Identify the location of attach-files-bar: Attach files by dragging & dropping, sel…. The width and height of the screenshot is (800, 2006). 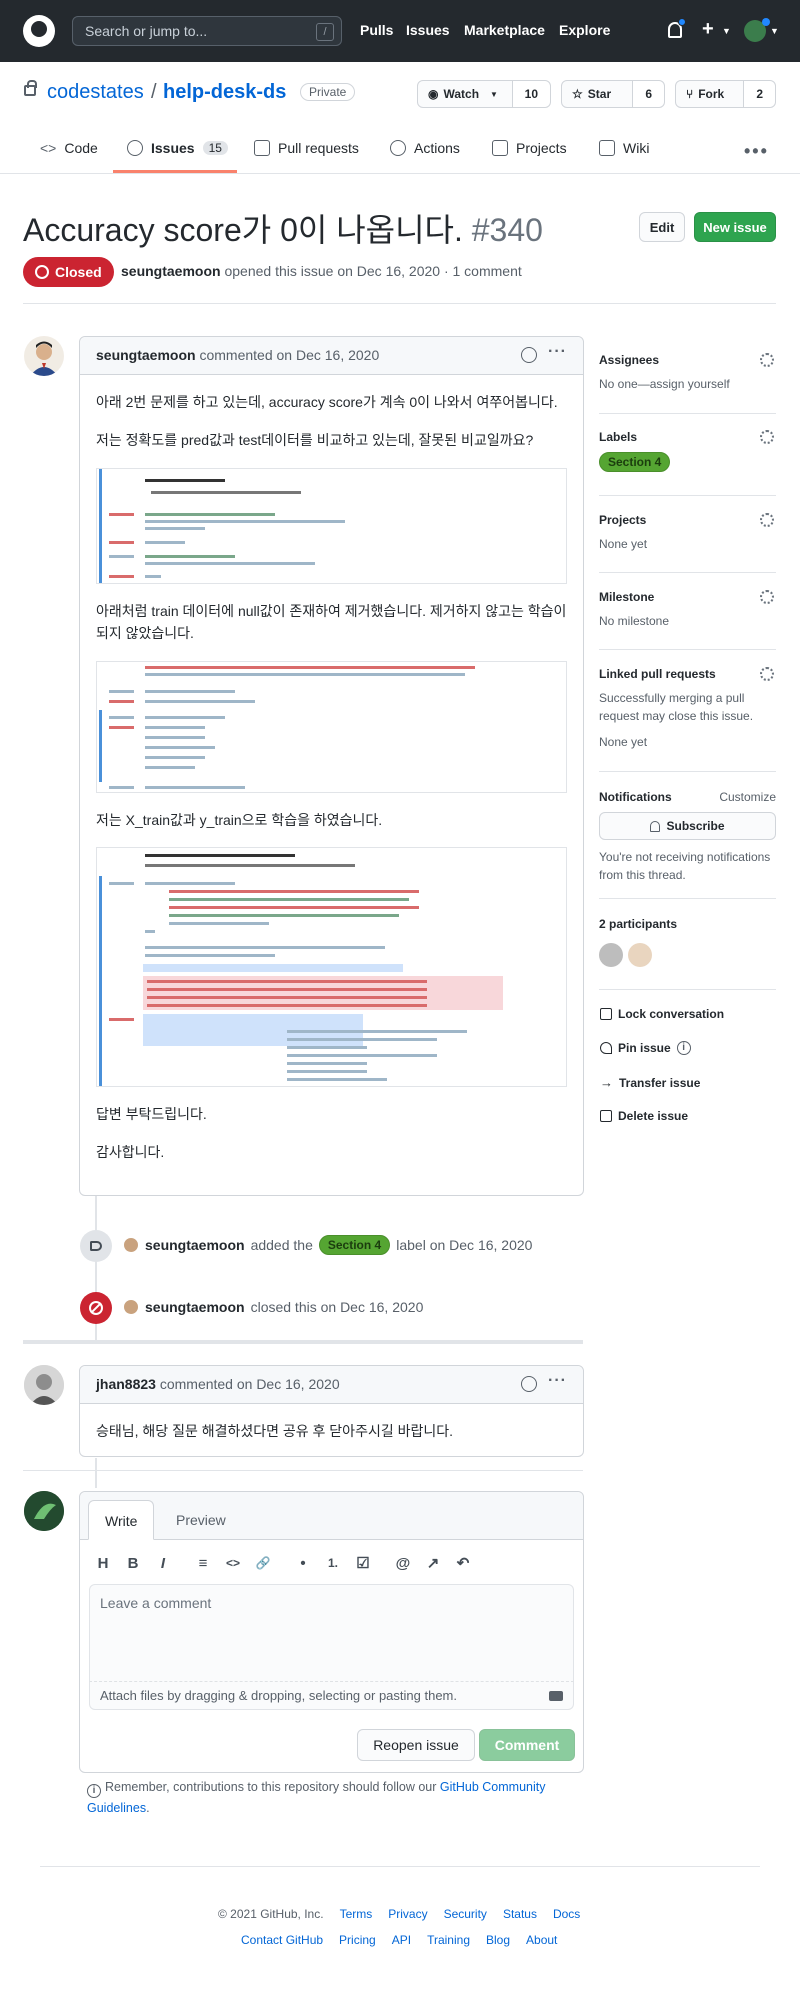
(331, 1696).